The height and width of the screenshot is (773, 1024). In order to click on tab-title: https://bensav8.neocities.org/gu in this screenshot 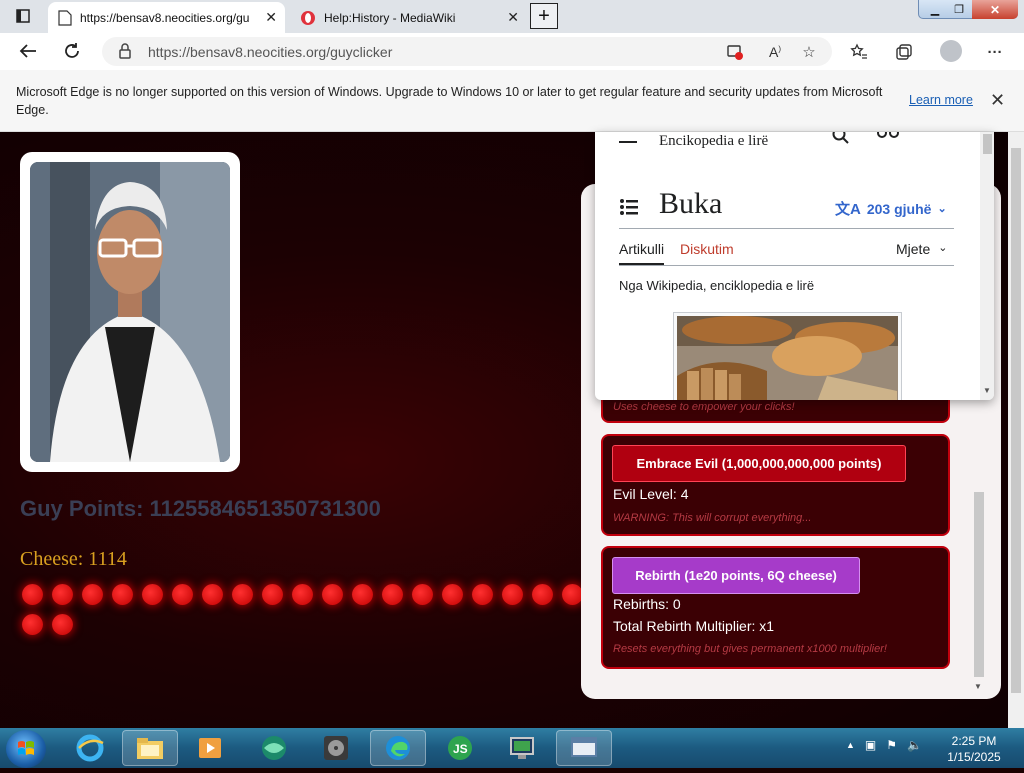, I will do `click(165, 17)`.